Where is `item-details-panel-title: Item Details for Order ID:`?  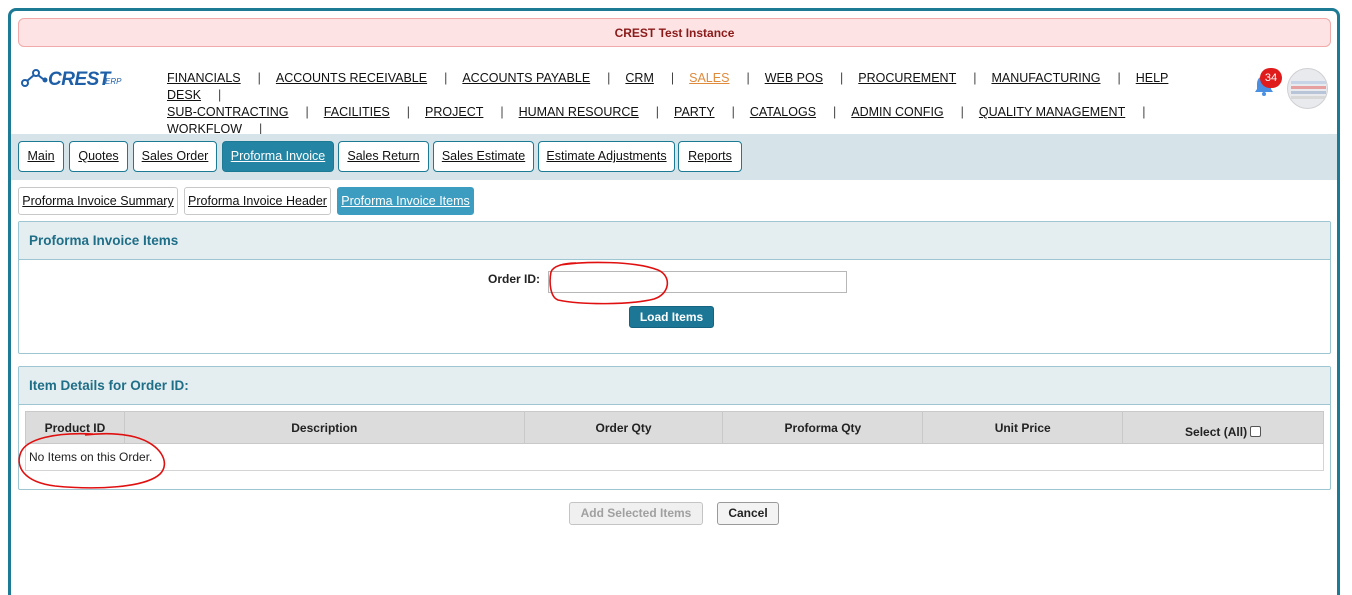 item-details-panel-title: Item Details for Order ID: is located at coordinates (674, 386).